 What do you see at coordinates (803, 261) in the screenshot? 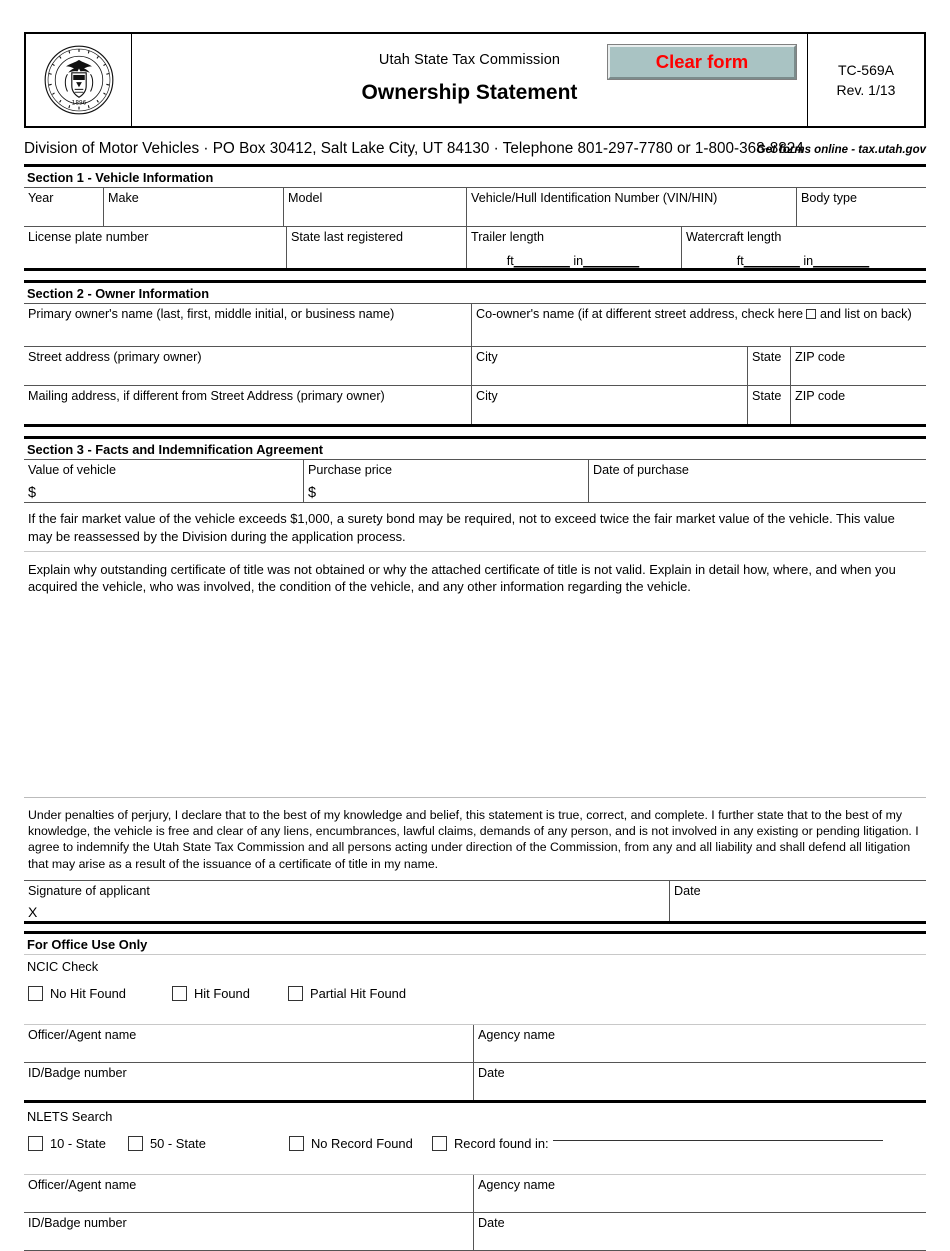
I see `watercraft-length-ftin: ft________ in________` at bounding box center [803, 261].